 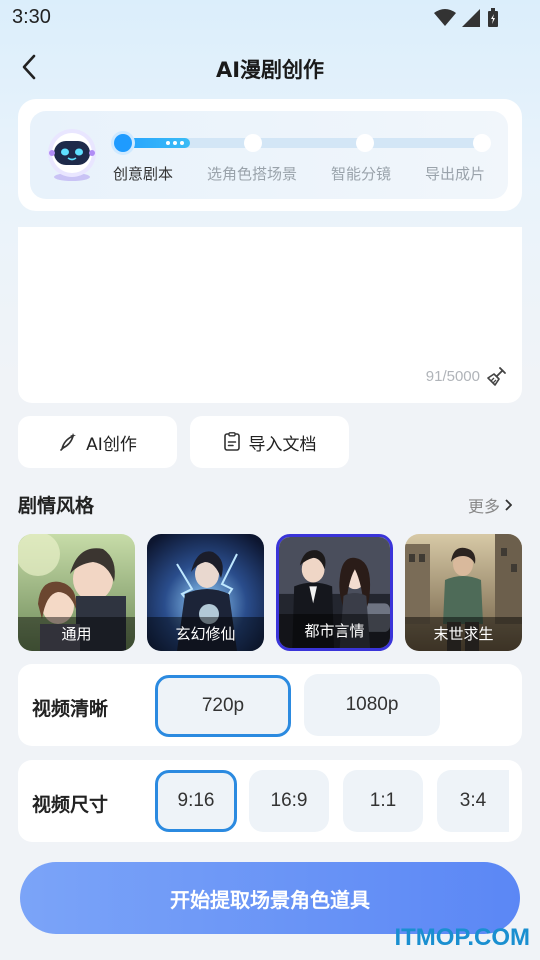 What do you see at coordinates (282, 444) in the screenshot?
I see `import-doc-label: 导入文档` at bounding box center [282, 444].